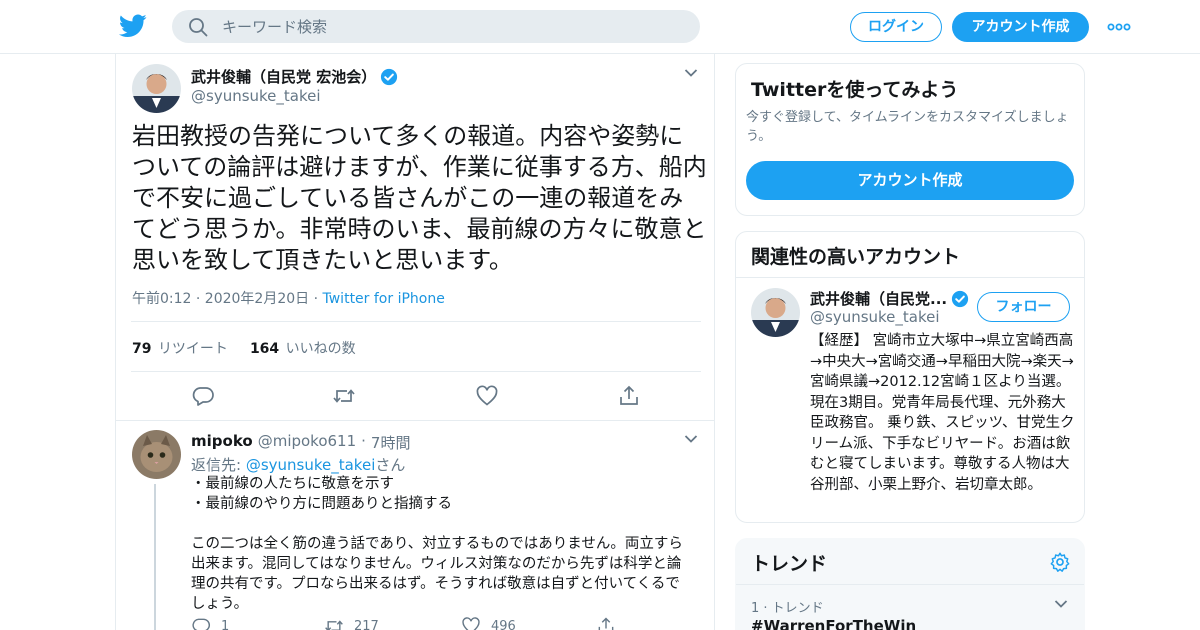  I want to click on author-handle: @syunsuke_takei, so click(256, 96).